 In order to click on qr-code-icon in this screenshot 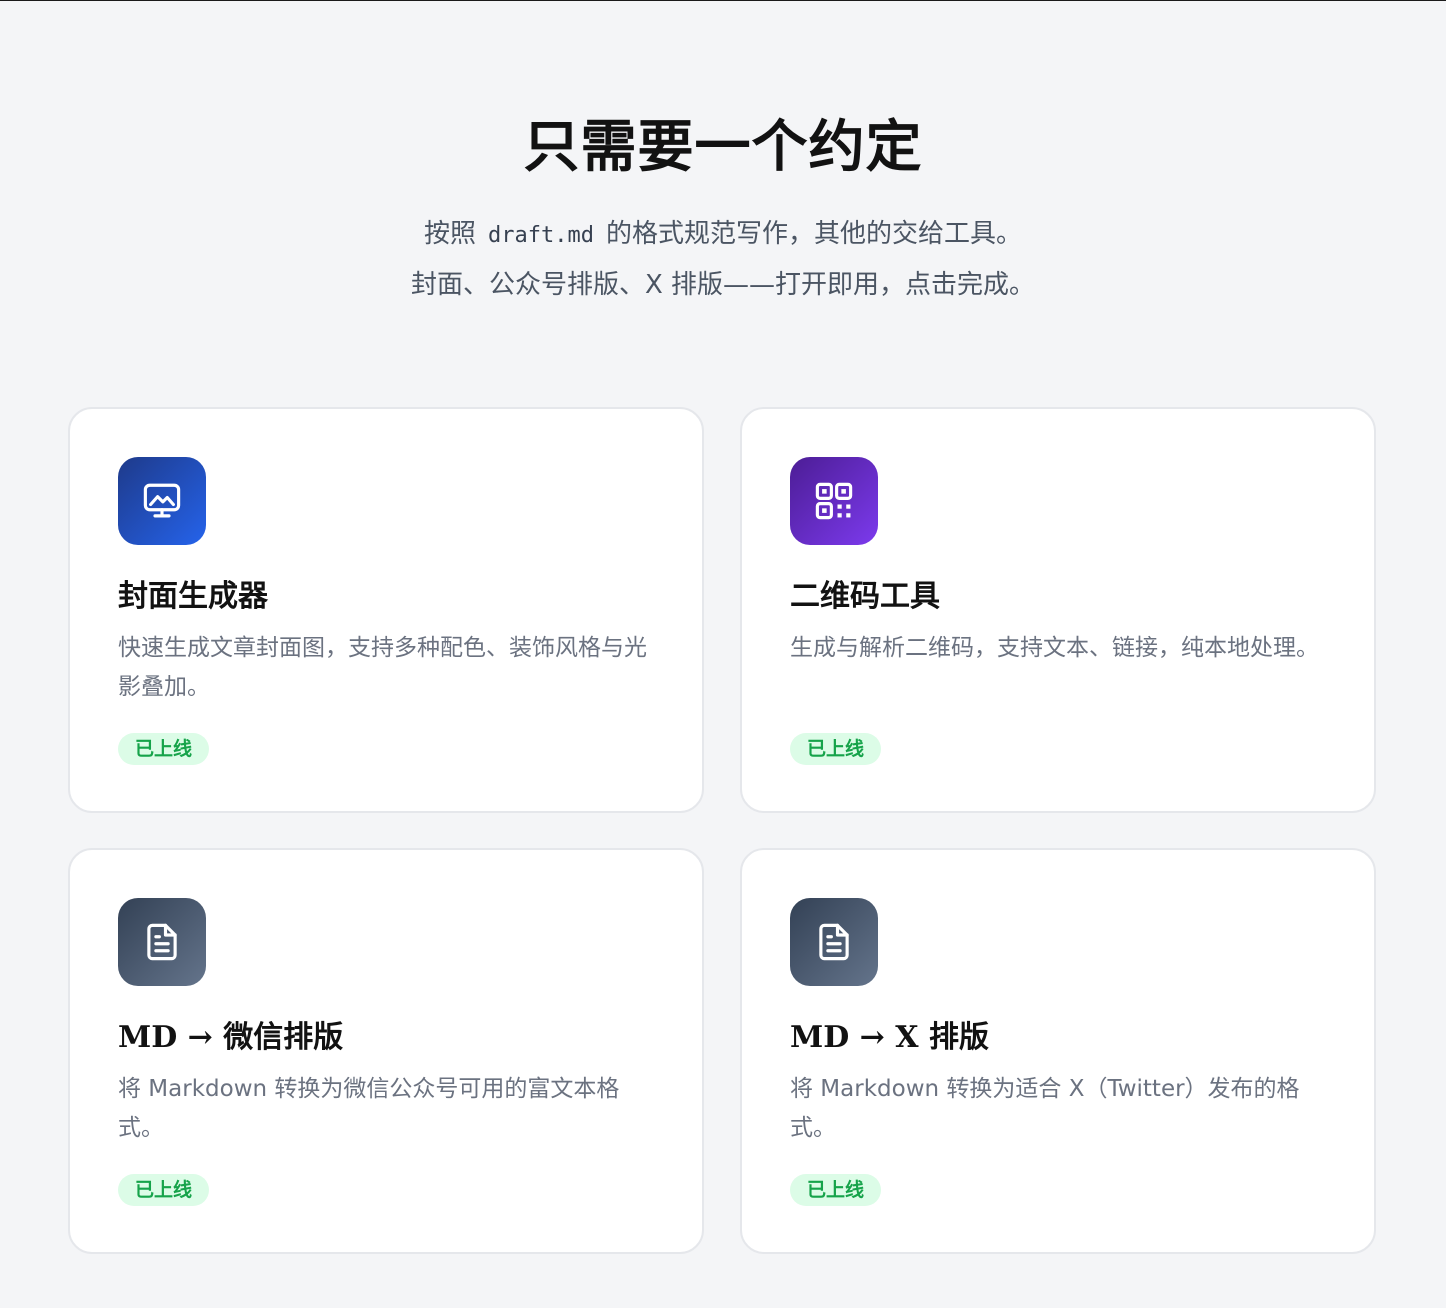, I will do `click(834, 501)`.